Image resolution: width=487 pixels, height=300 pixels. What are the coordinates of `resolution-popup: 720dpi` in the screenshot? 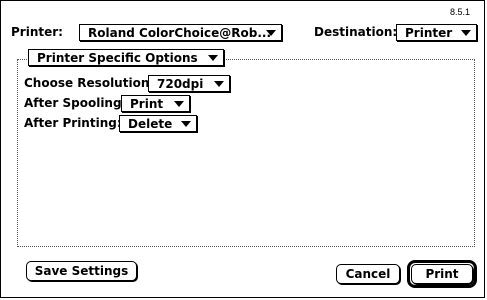 It's located at (189, 83).